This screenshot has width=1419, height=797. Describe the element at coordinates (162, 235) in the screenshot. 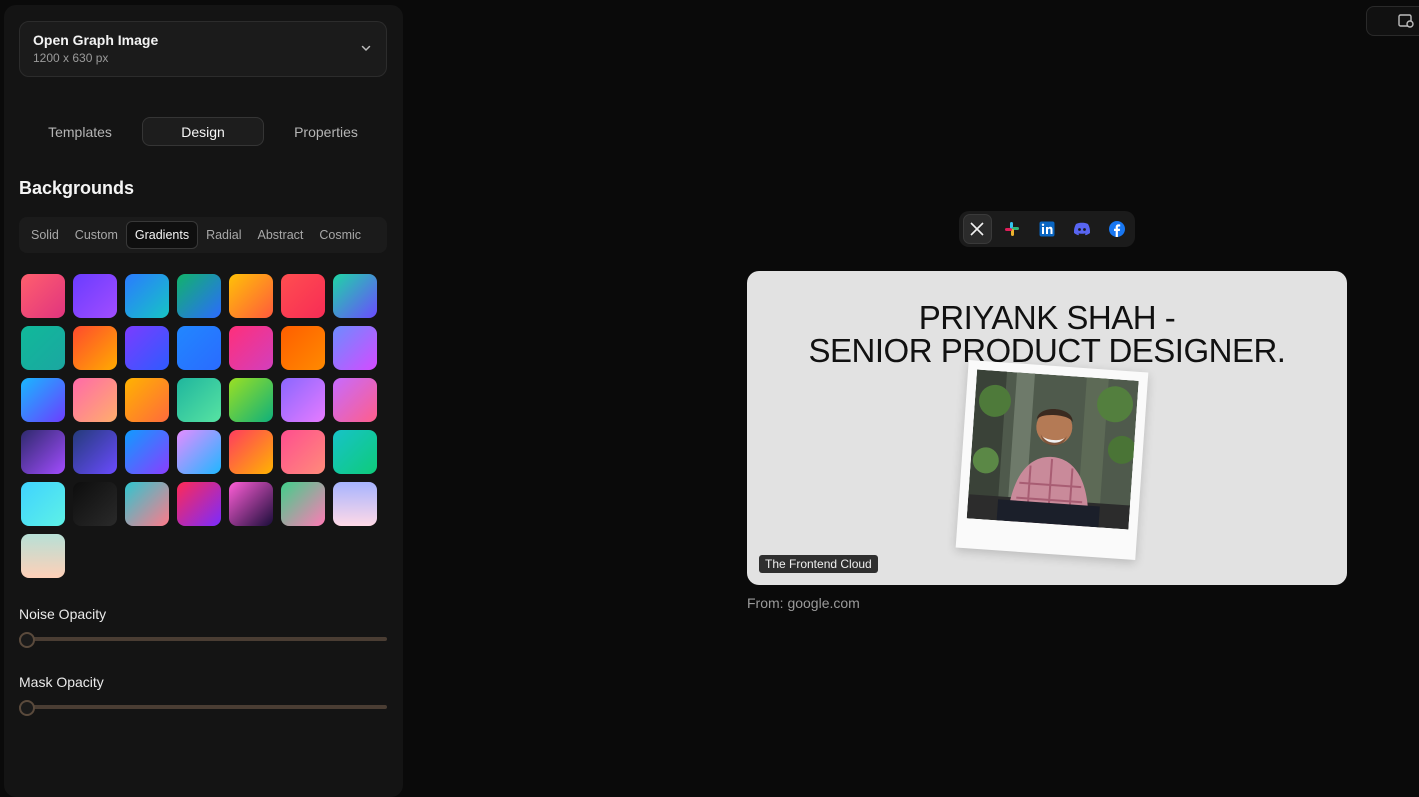

I see `bg-tab-gradients: Gradients` at that location.